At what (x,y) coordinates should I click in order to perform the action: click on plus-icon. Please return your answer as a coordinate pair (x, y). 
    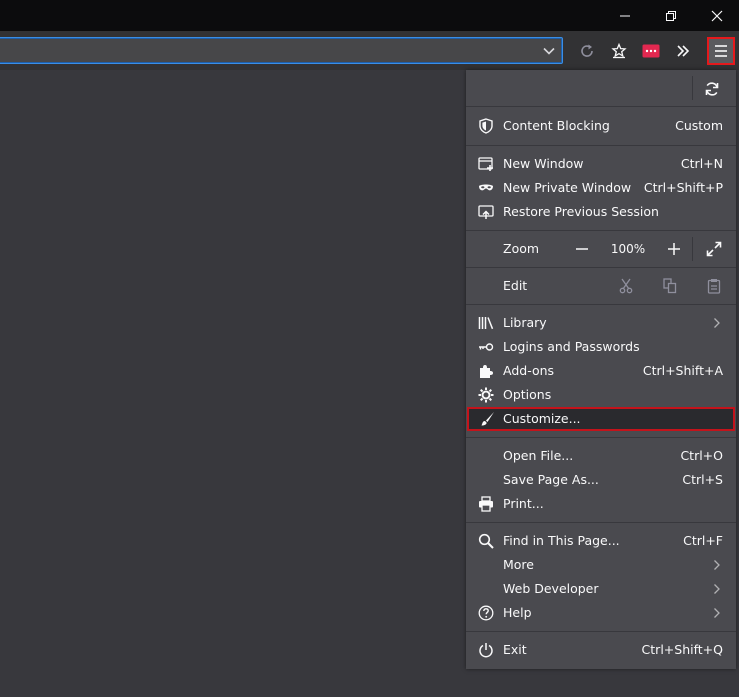
    Looking at the image, I should click on (674, 249).